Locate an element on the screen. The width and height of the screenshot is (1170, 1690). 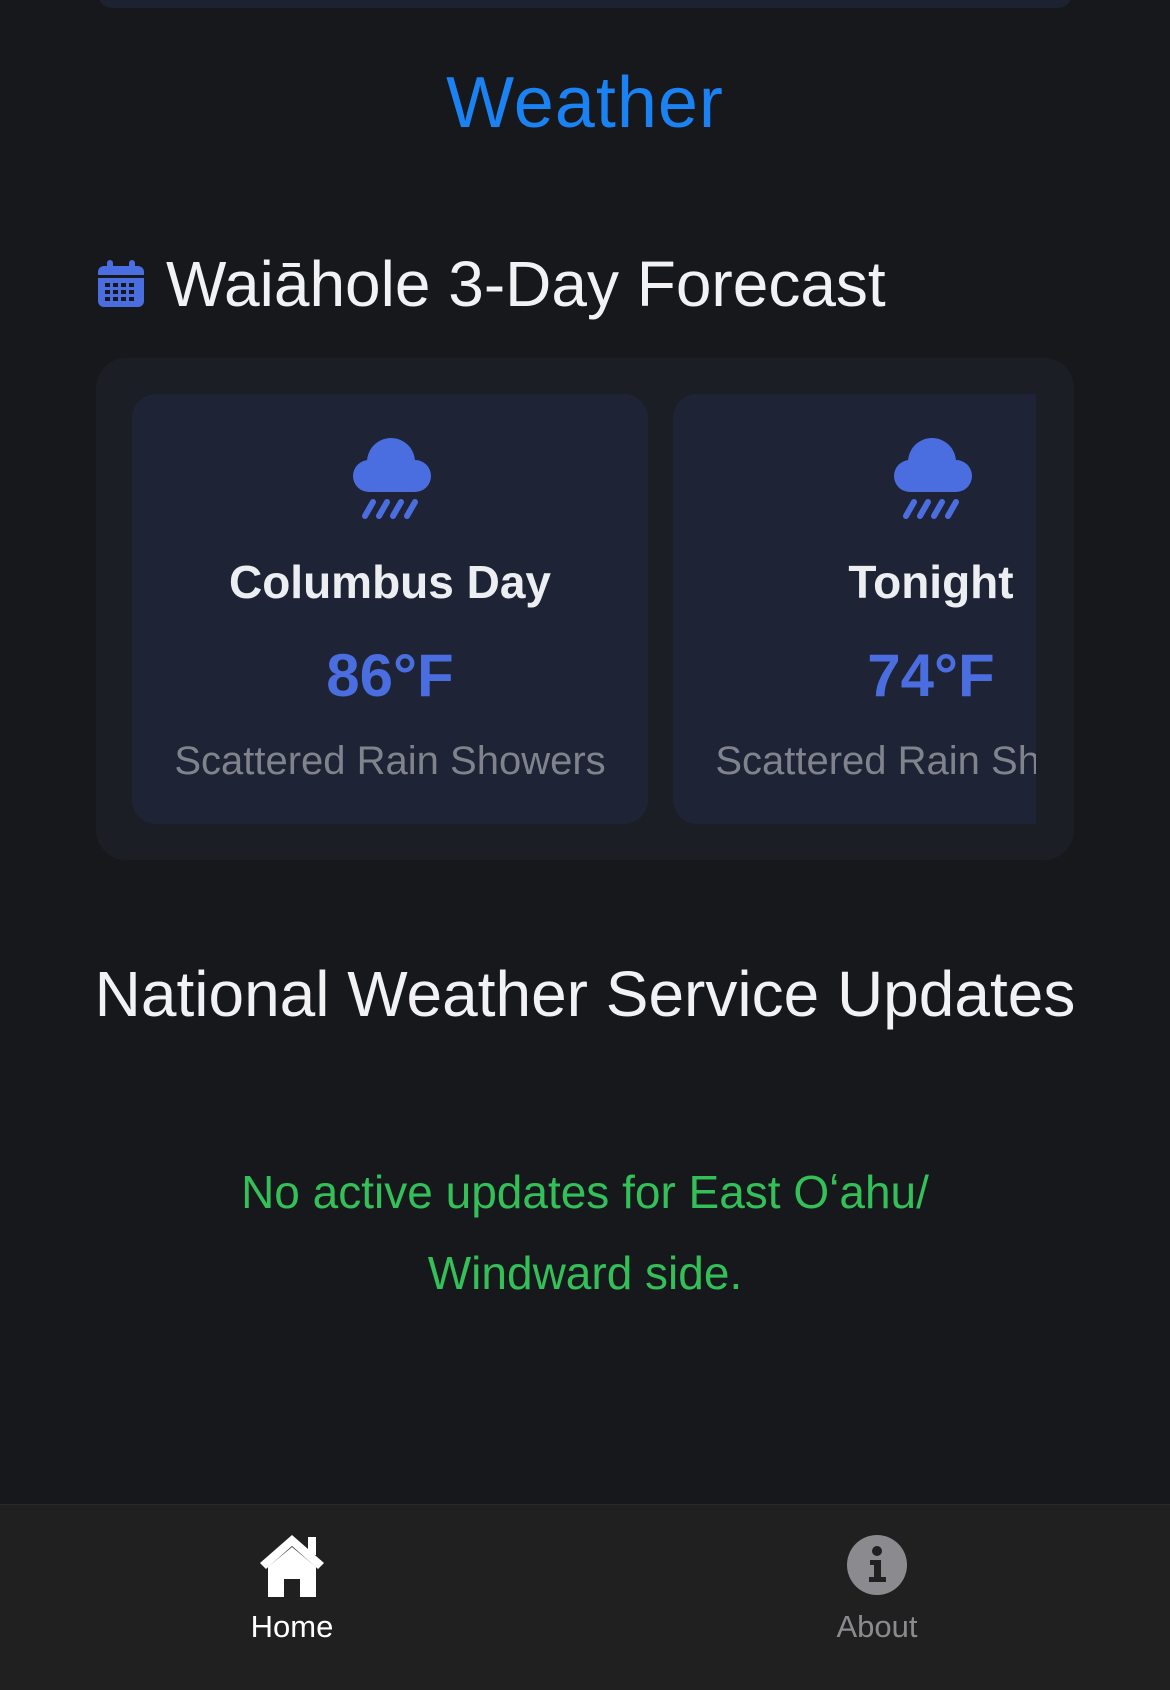
tab-bar: Home About is located at coordinates (585, 1597).